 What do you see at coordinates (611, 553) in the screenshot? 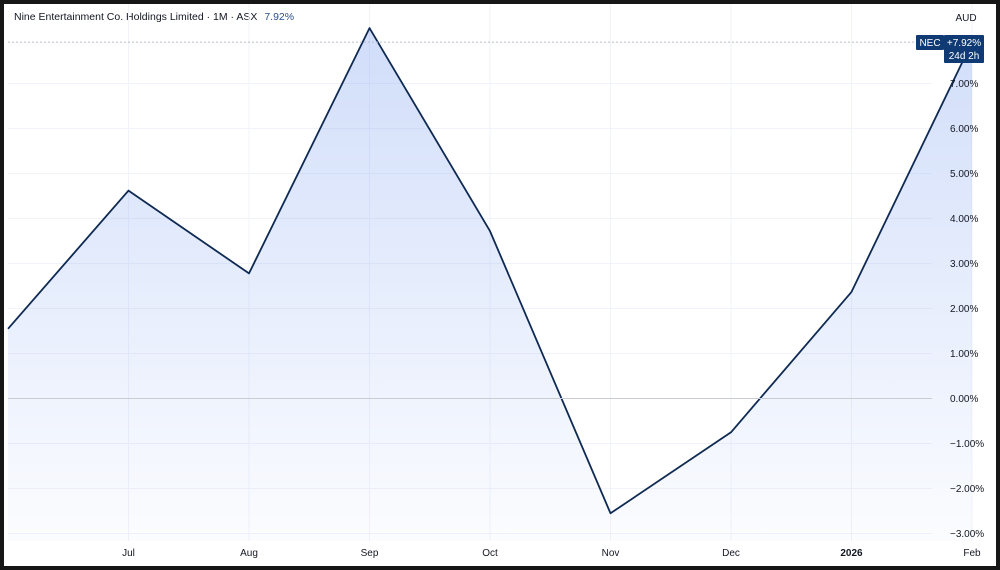
I see `x-tick-label: Nov` at bounding box center [611, 553].